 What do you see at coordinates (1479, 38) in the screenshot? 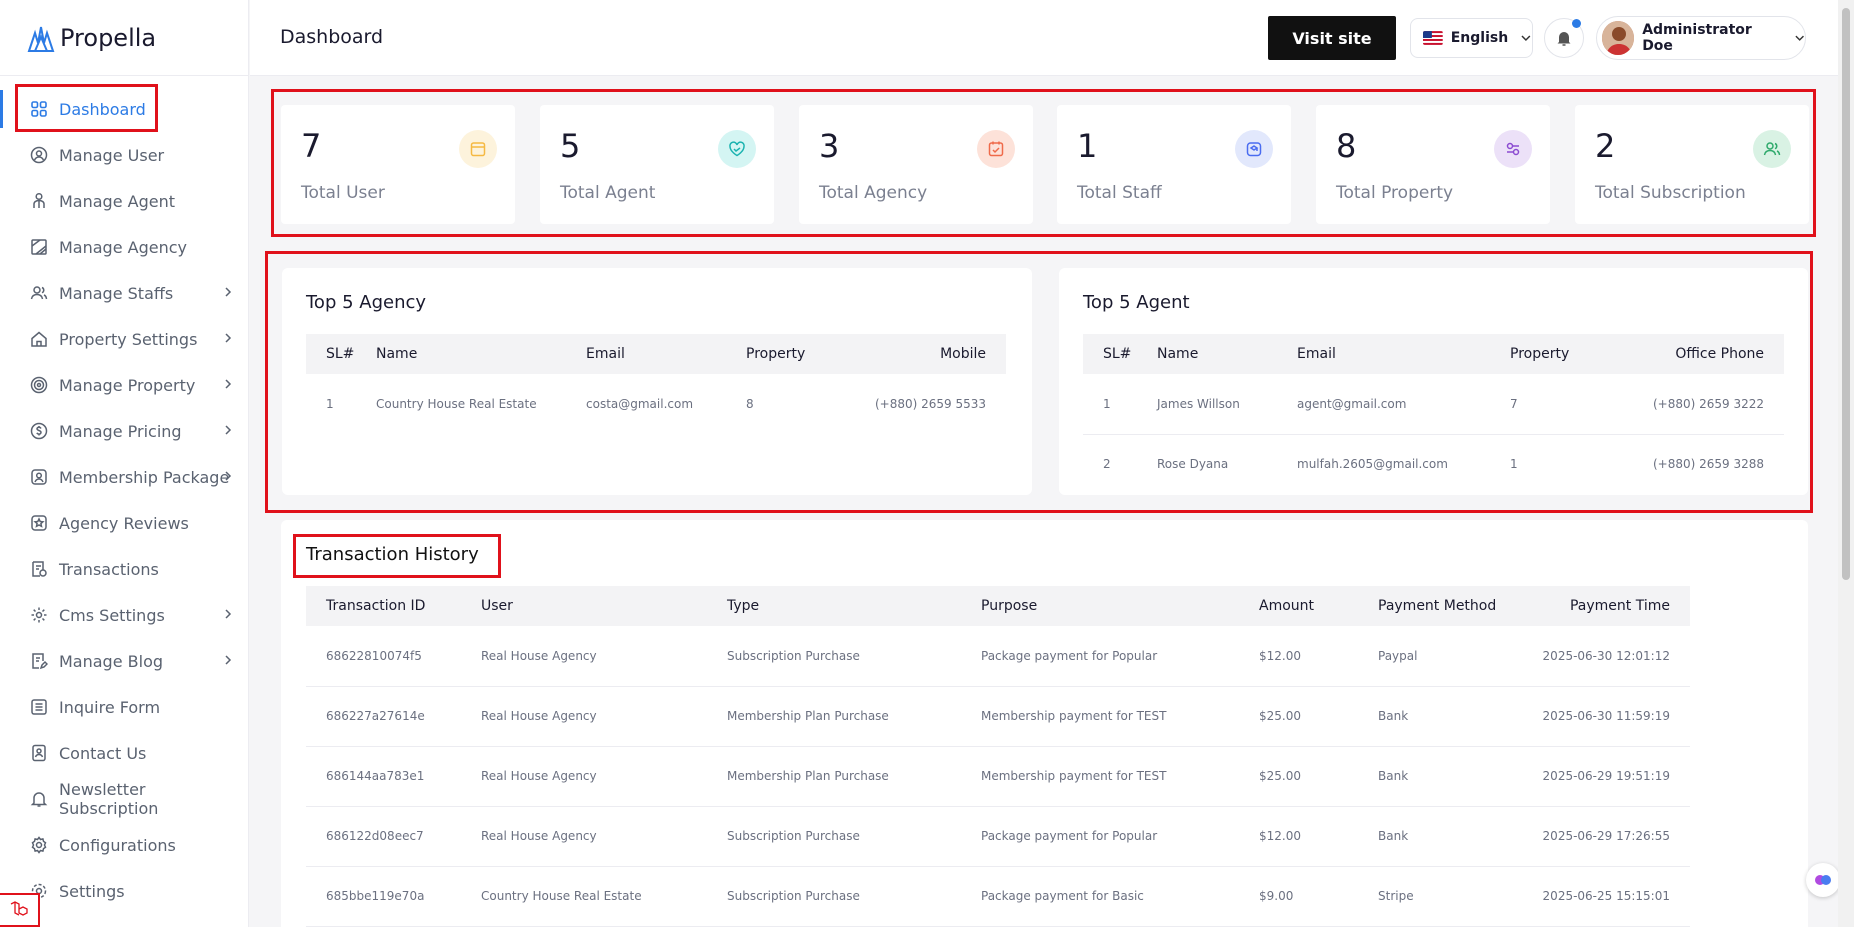
I see `language-label: English` at bounding box center [1479, 38].